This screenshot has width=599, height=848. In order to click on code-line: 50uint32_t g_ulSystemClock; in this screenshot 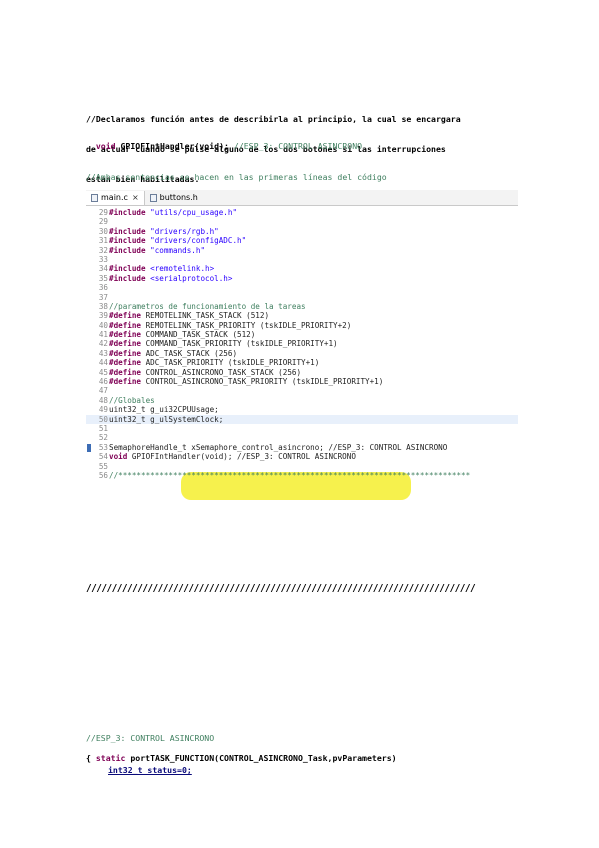, I will do `click(302, 419)`.